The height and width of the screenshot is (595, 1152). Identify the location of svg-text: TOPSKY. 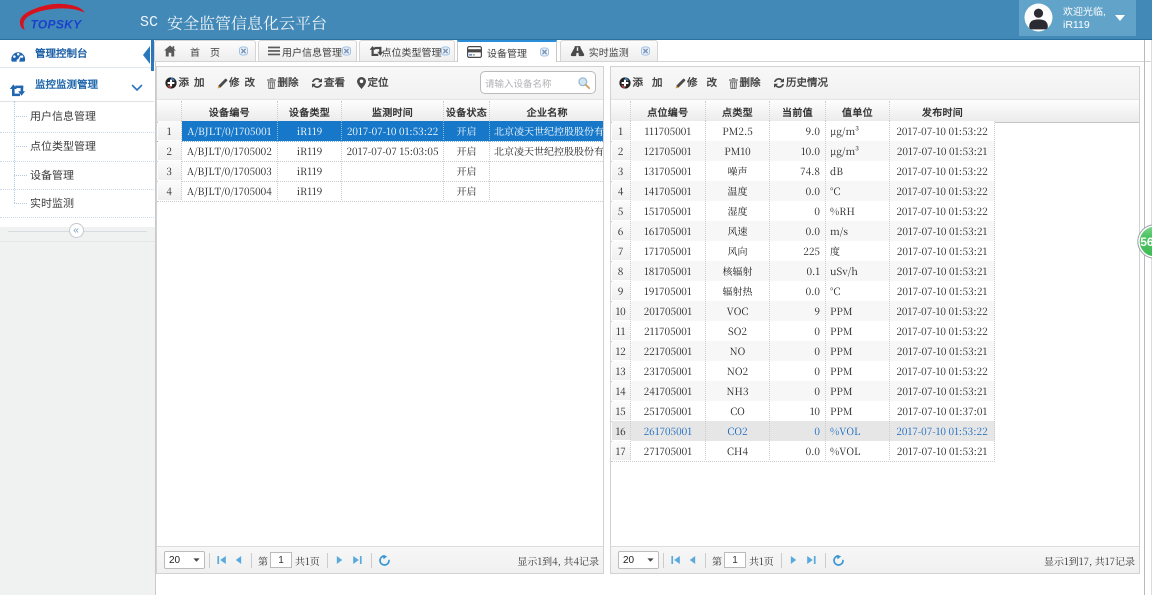
(57, 25).